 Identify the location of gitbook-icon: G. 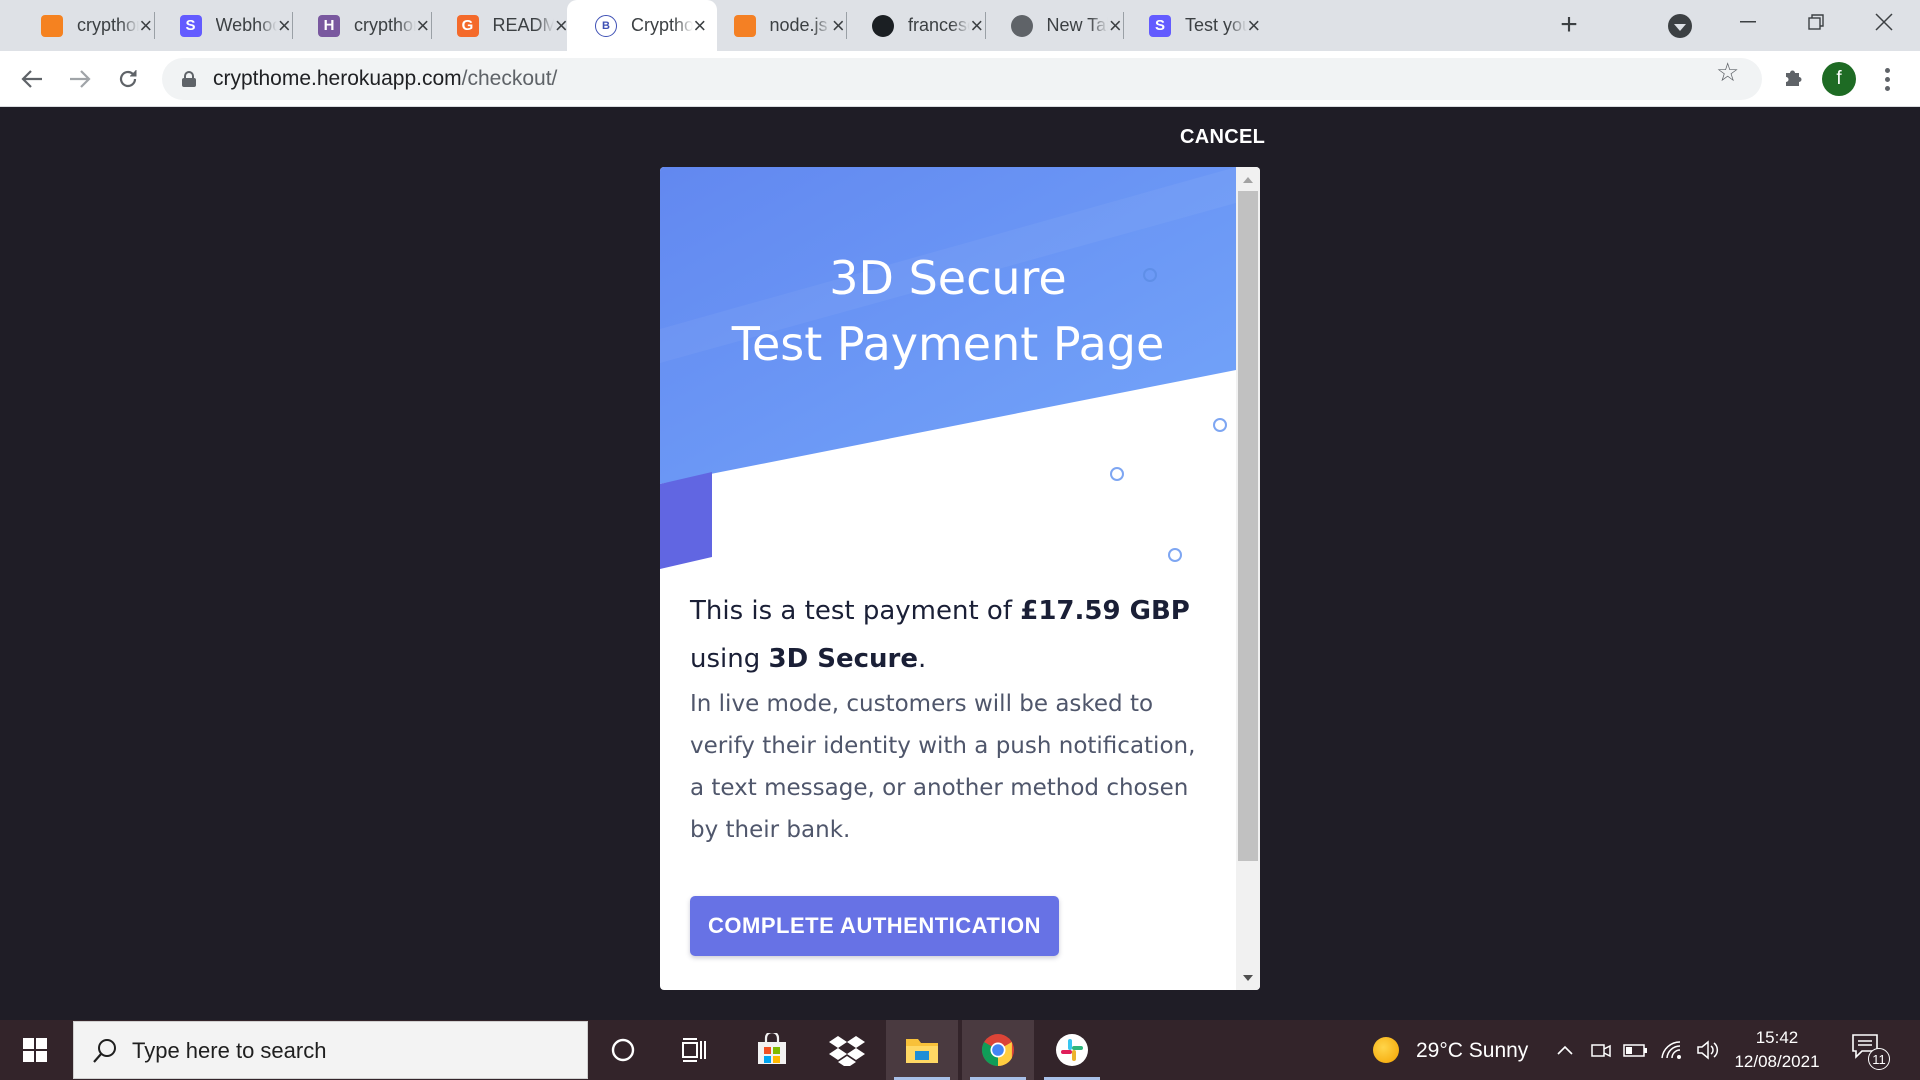
(467, 25).